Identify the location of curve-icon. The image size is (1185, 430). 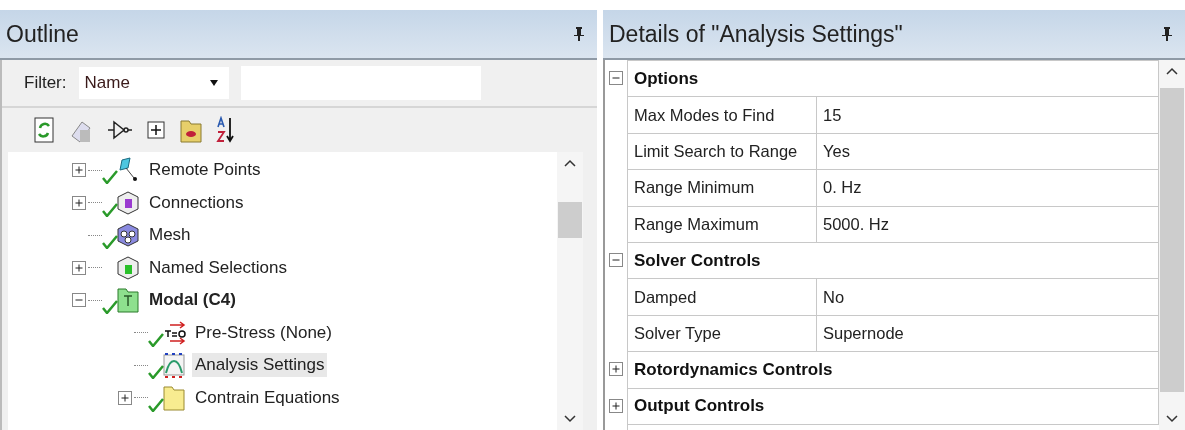
(174, 365).